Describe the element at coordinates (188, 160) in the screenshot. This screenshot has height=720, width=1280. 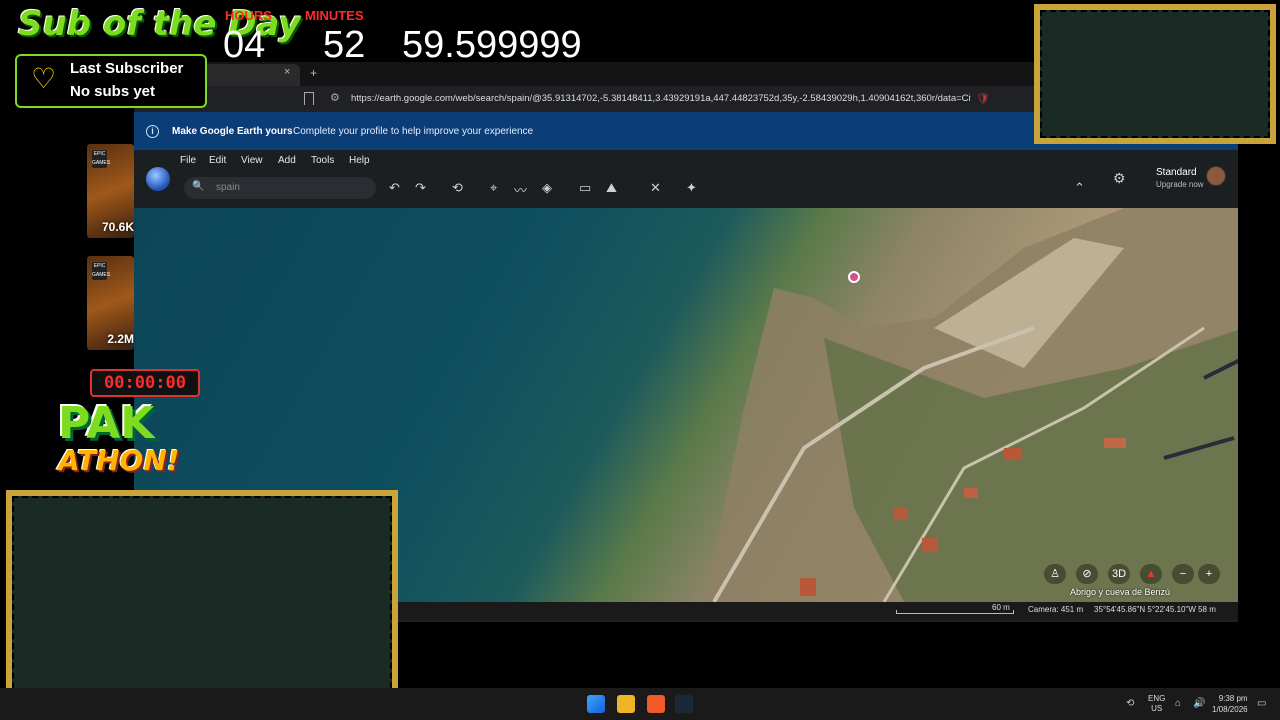
I see `menu-file: File` at that location.